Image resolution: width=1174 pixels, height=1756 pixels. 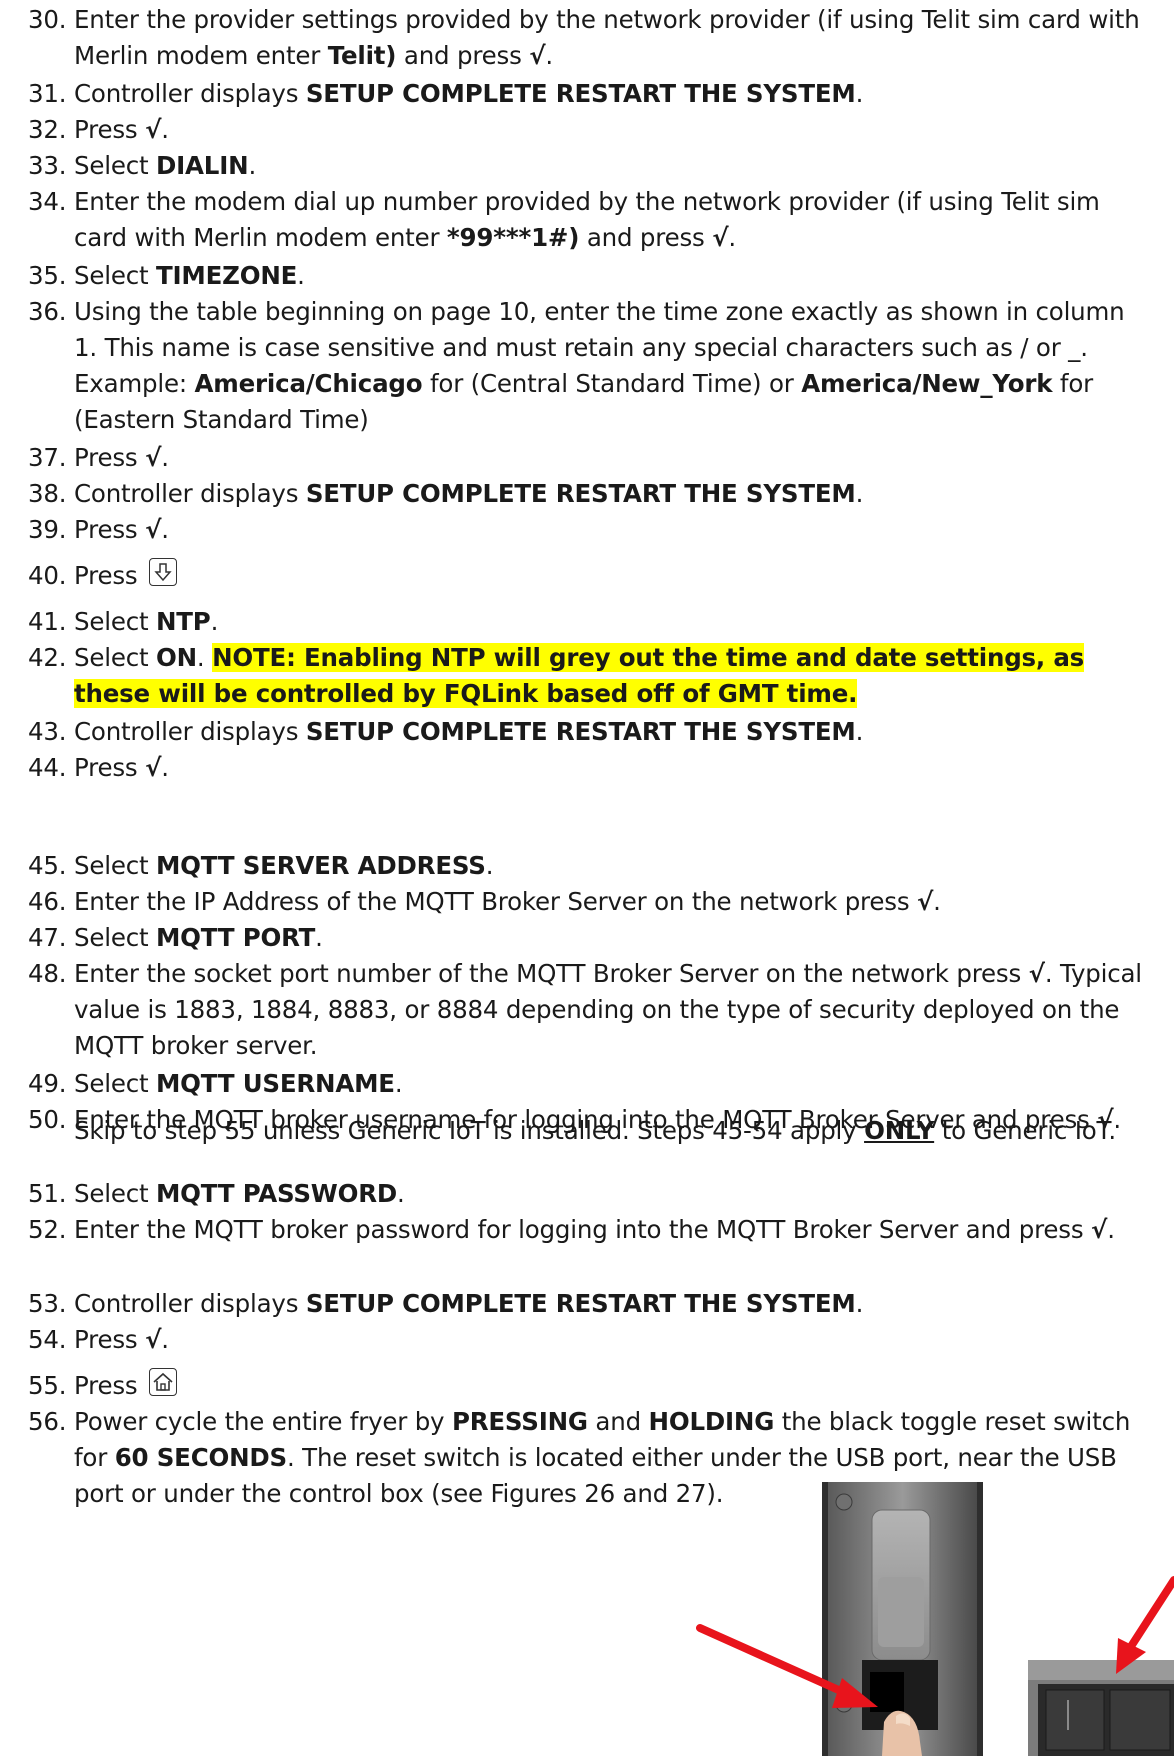 I want to click on step-text: Select MQTT SERVER ADDRESS., so click(x=611, y=866).